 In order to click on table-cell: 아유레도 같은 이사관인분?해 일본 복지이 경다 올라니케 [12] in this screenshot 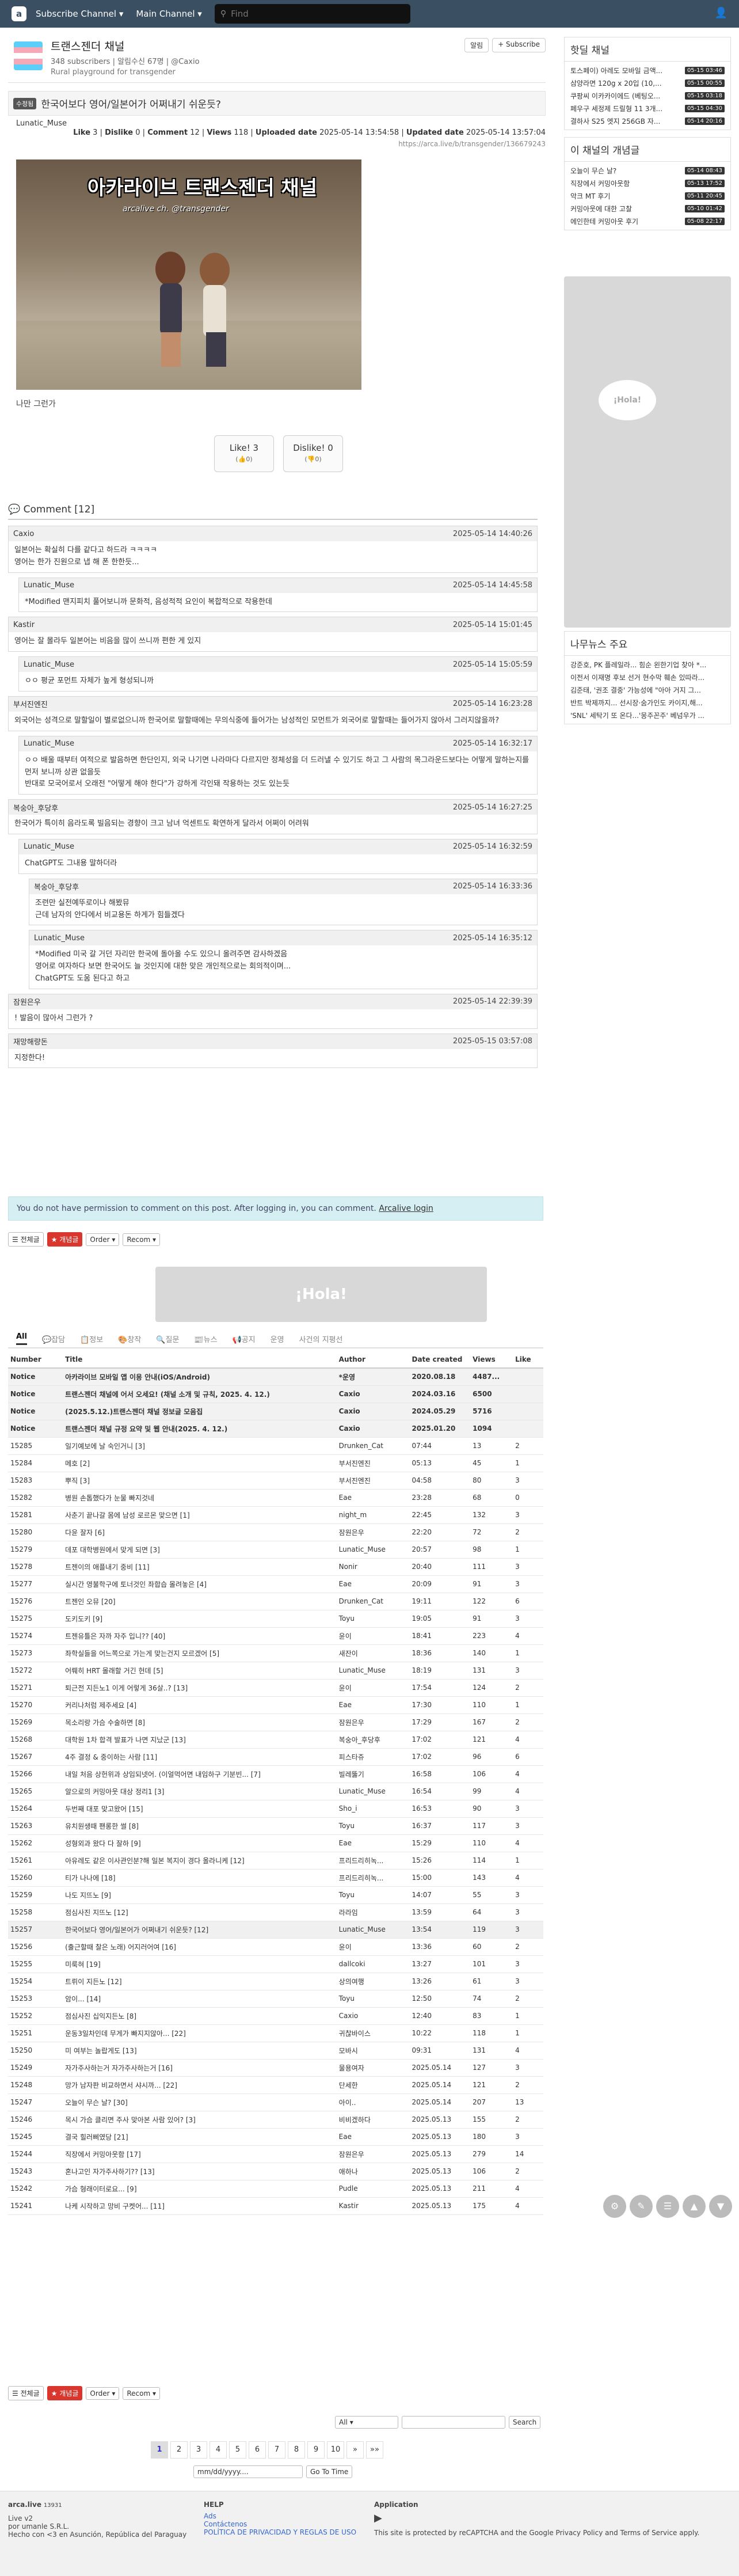, I will do `click(200, 1861)`.